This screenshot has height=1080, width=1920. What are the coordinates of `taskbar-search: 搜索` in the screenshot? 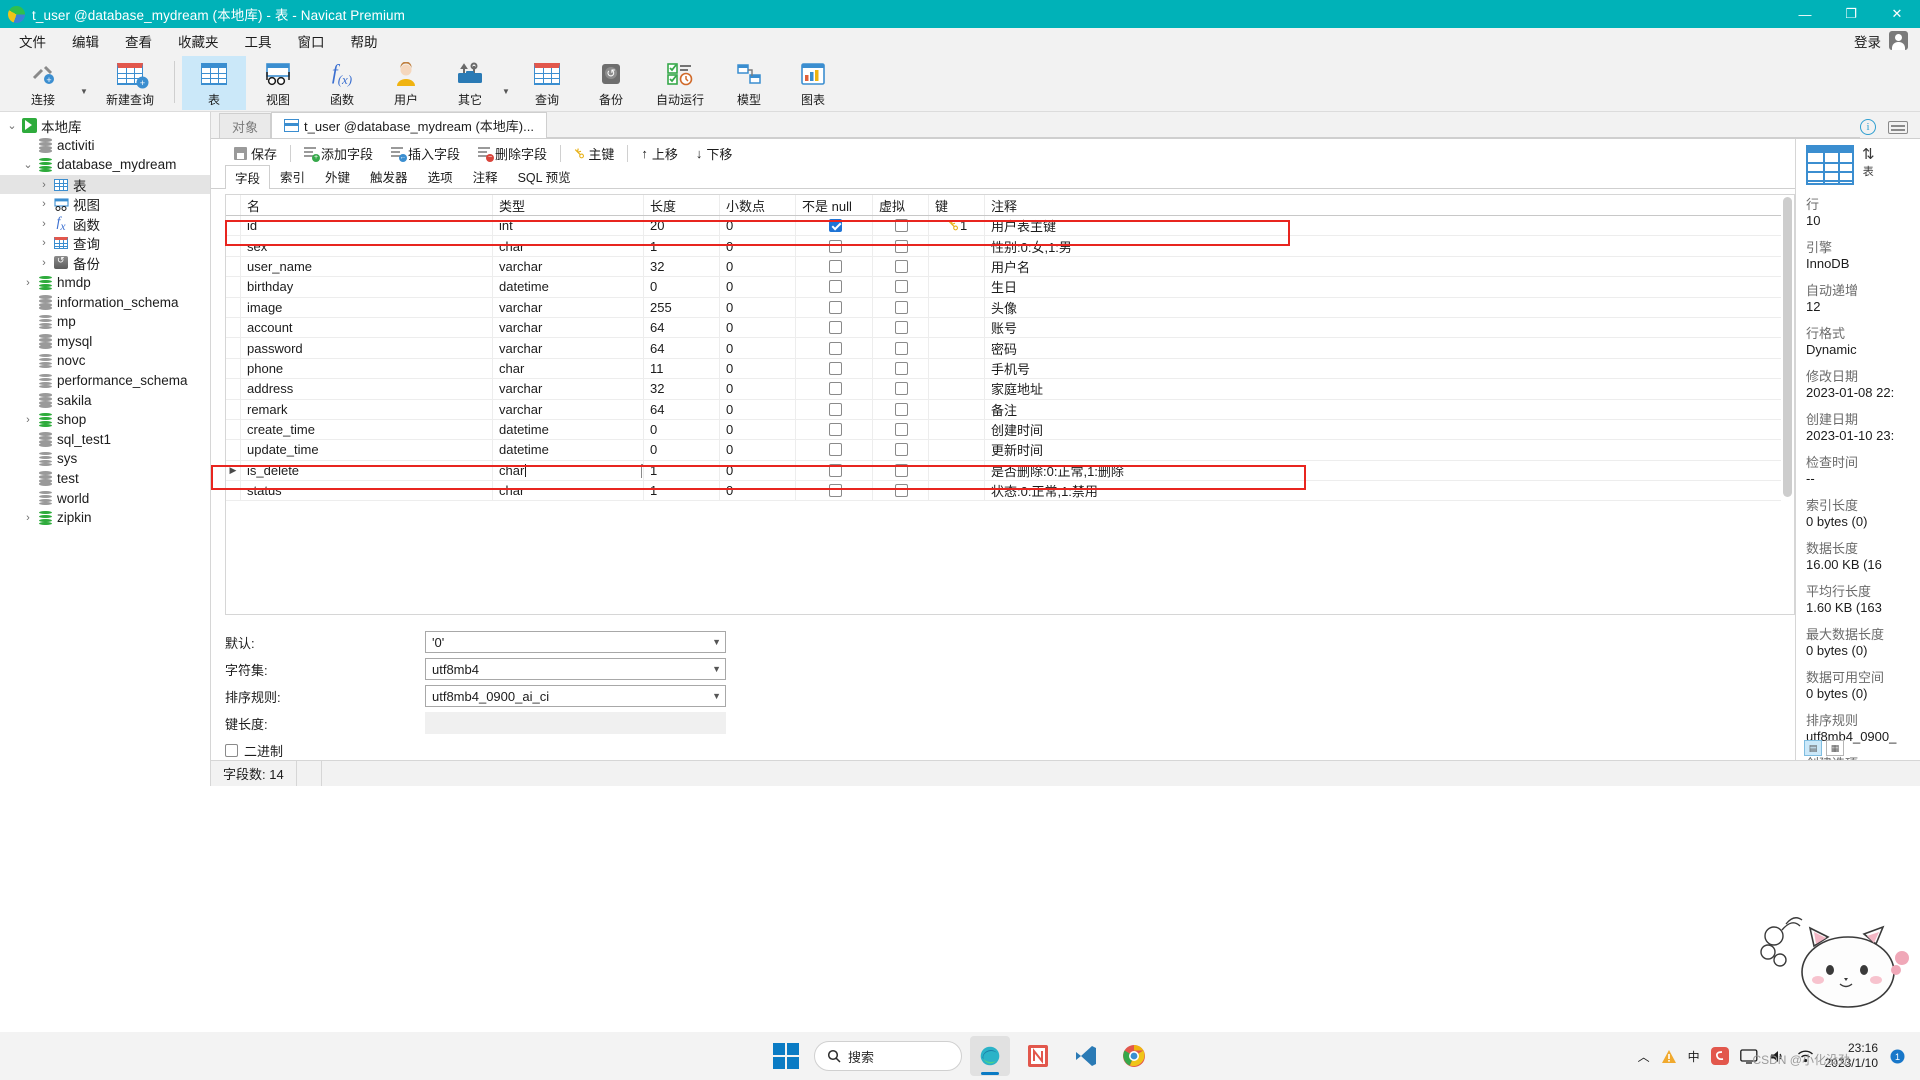 It's located at (888, 1056).